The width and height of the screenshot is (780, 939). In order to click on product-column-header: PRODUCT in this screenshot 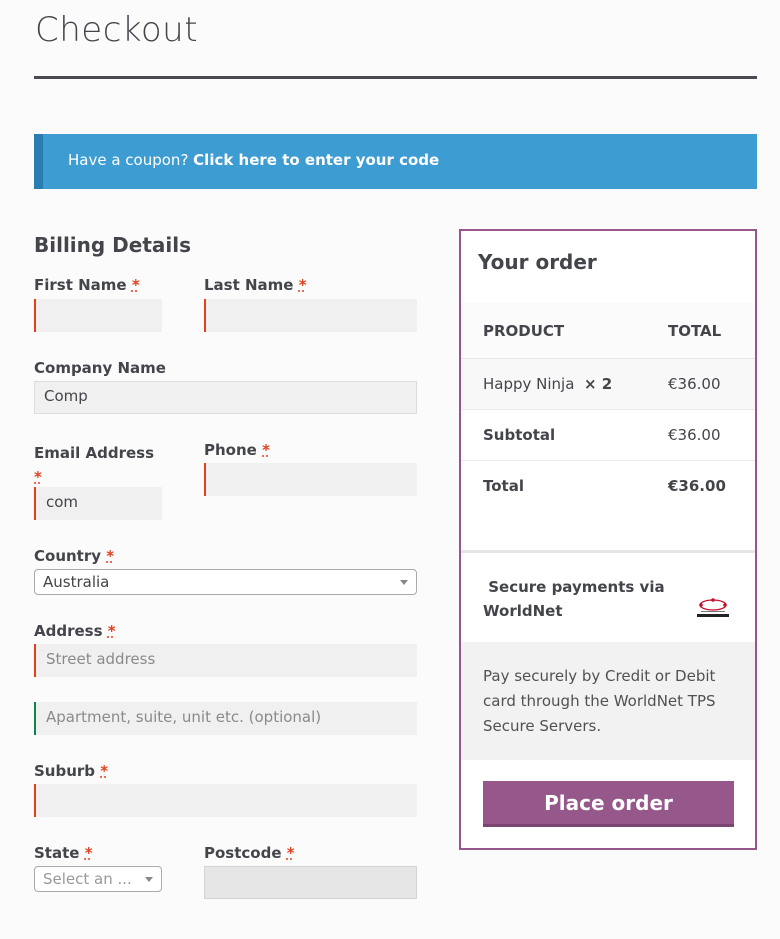, I will do `click(524, 331)`.